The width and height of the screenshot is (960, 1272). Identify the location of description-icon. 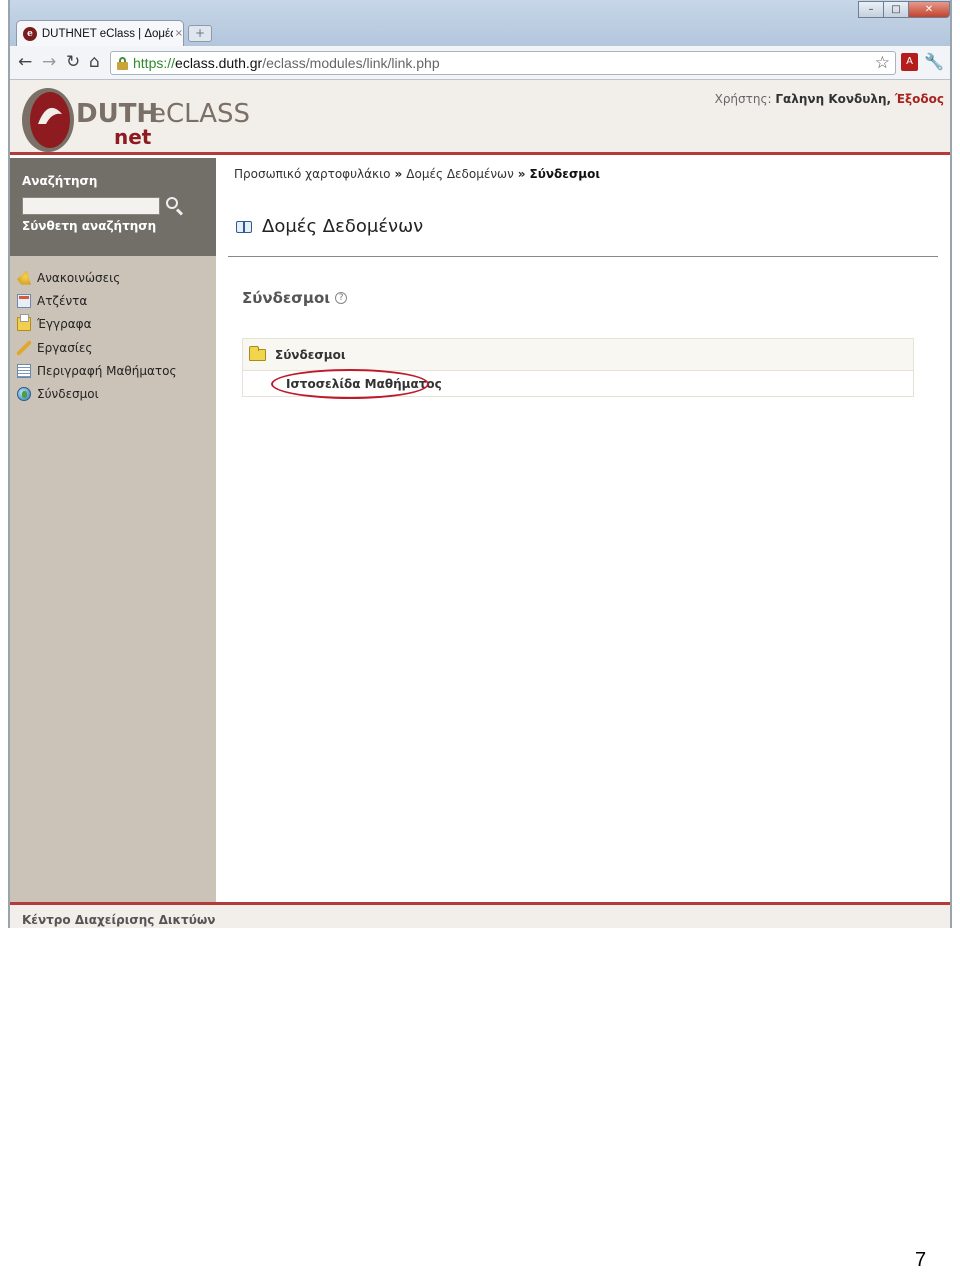
(24, 370).